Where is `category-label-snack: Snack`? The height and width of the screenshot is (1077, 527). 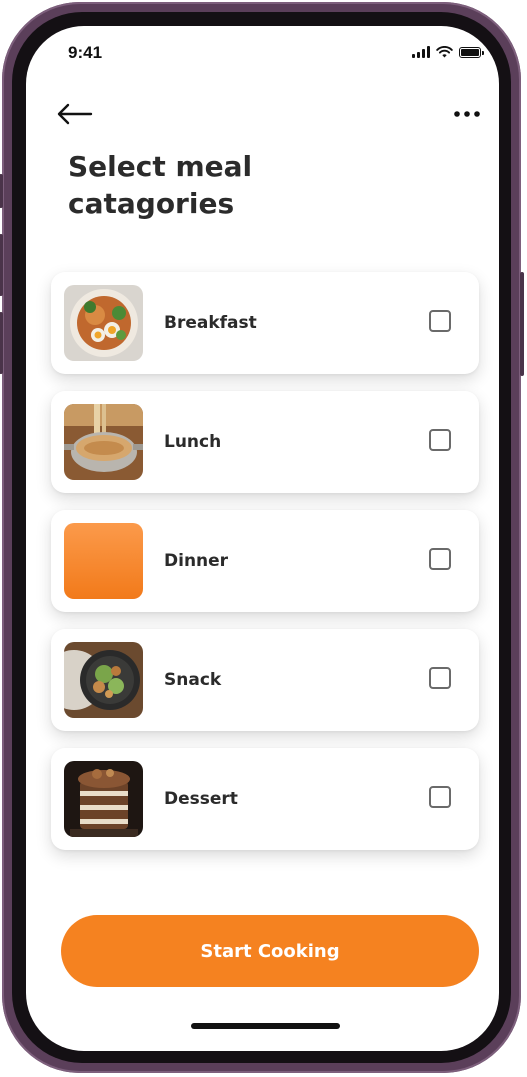 category-label-snack: Snack is located at coordinates (193, 680).